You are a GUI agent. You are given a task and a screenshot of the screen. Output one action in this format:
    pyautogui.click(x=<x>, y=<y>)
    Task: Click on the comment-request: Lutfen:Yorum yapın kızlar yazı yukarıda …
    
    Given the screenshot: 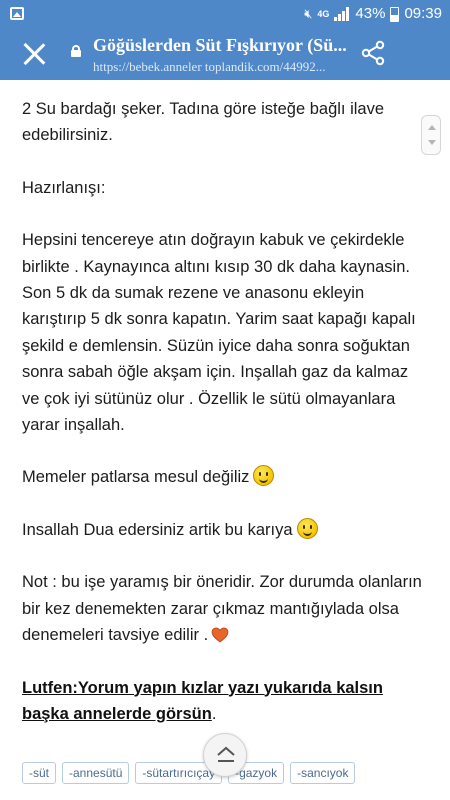 What is the action you would take?
    pyautogui.click(x=202, y=700)
    